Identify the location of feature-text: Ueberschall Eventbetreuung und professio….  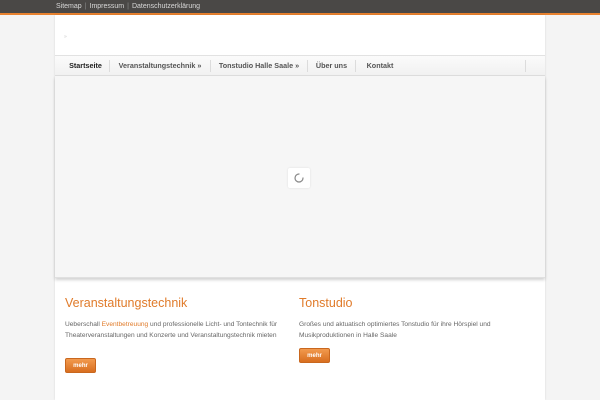
(175, 330).